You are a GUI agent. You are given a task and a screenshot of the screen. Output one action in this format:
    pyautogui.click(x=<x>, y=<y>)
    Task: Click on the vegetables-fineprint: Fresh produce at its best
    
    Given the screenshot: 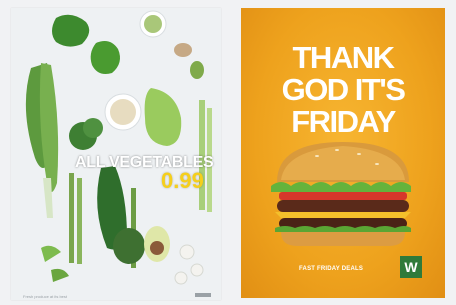 What is the action you would take?
    pyautogui.click(x=45, y=296)
    